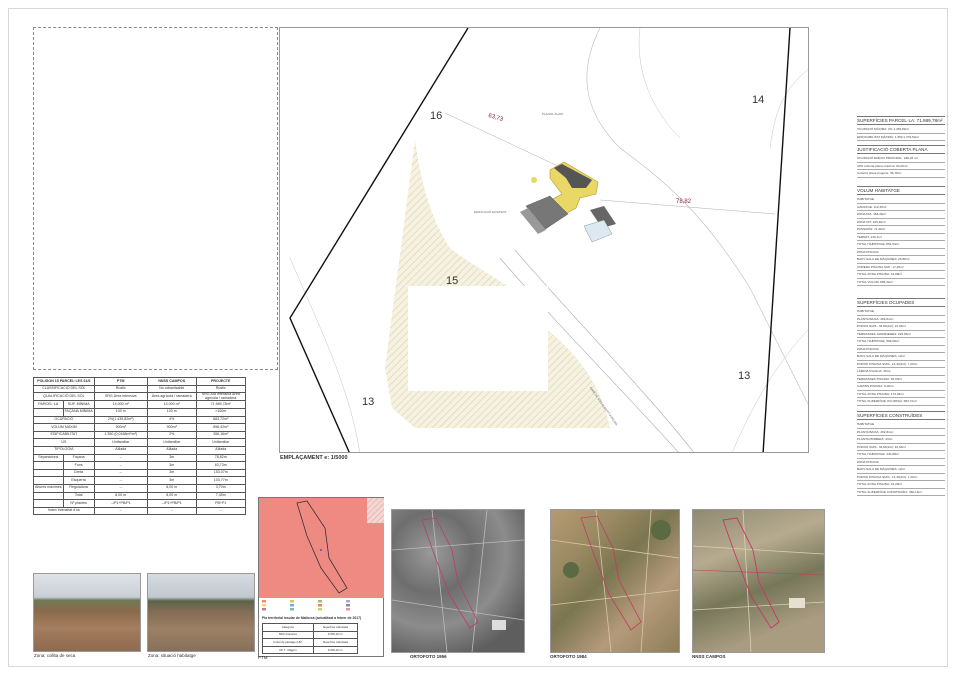 The image size is (956, 675). I want to click on table-row: Dreta -- 3m 153,07m, so click(139, 473).